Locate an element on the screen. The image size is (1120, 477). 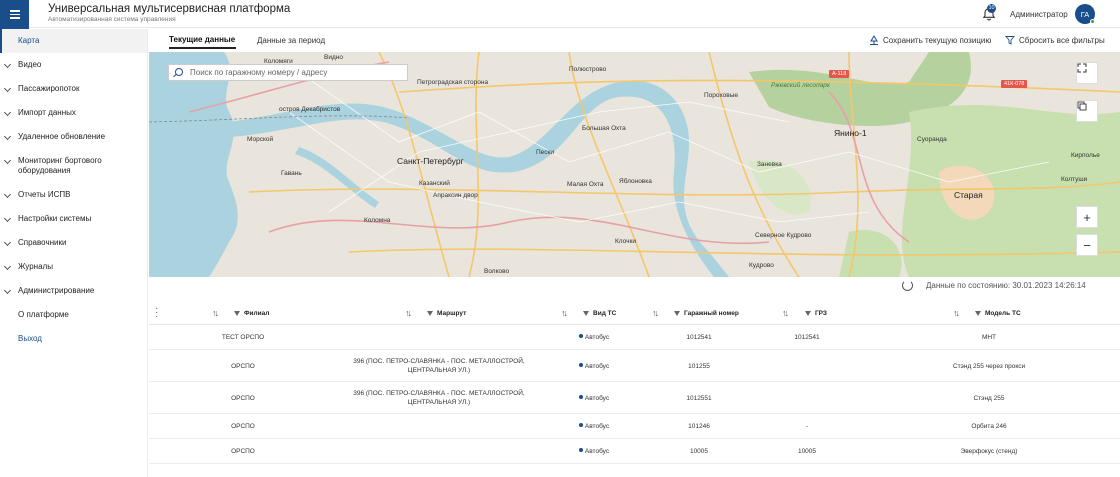
more-options-icon: · · · is located at coordinates (156, 313).